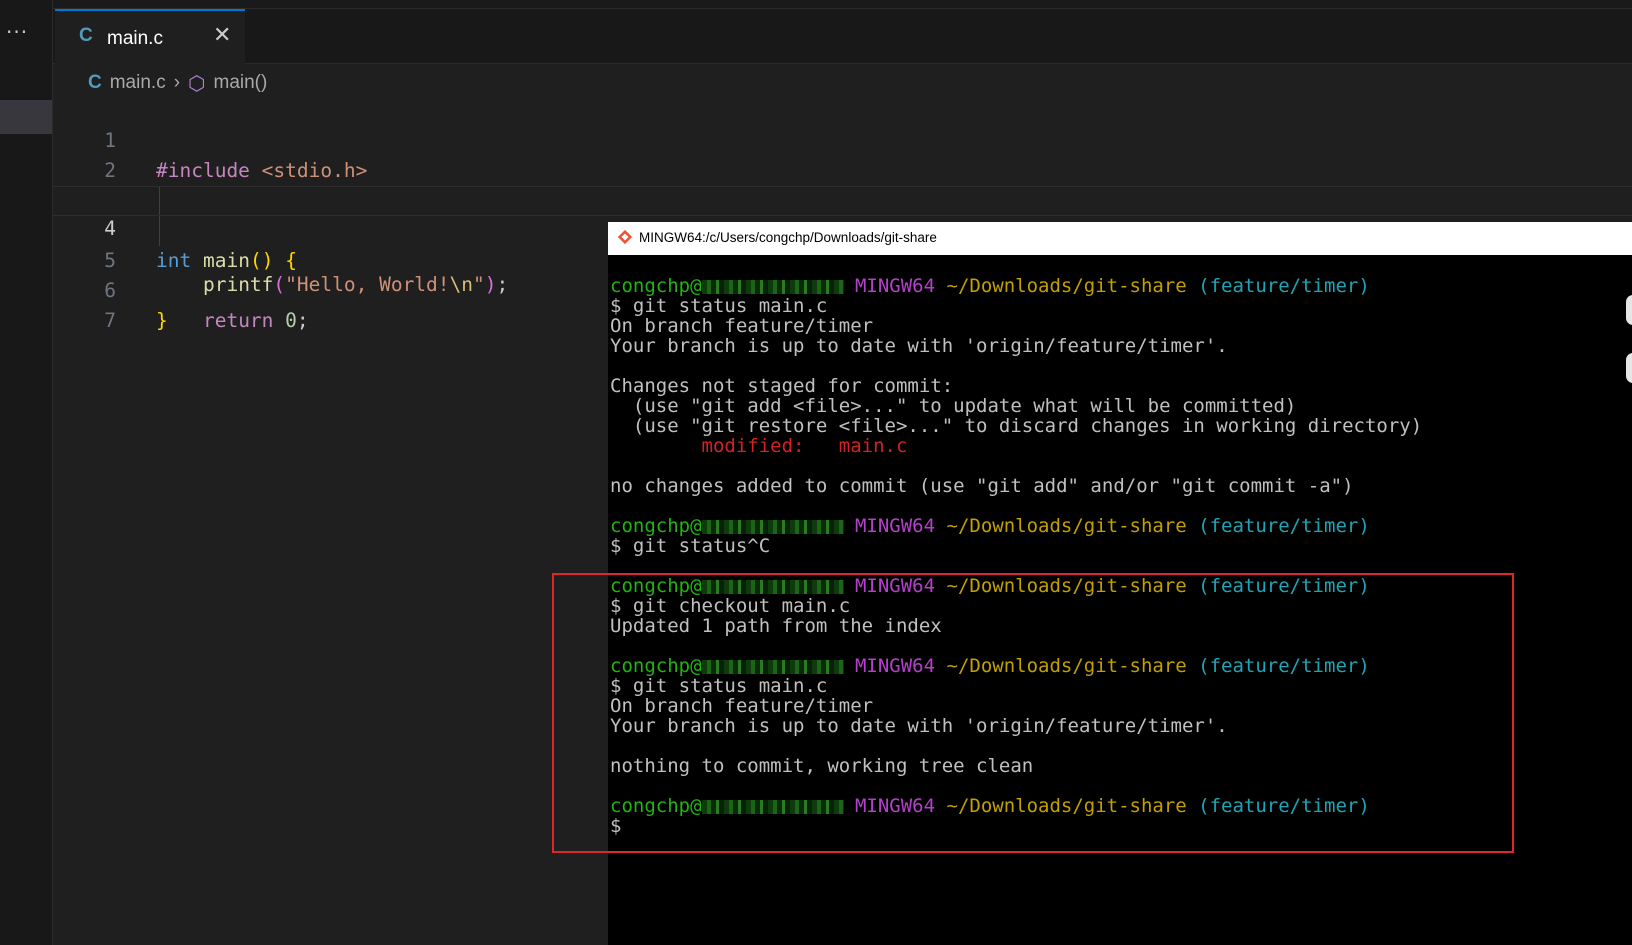 Image resolution: width=1632 pixels, height=945 pixels. Describe the element at coordinates (241, 83) in the screenshot. I see `breadcrumb-symbol: main()` at that location.